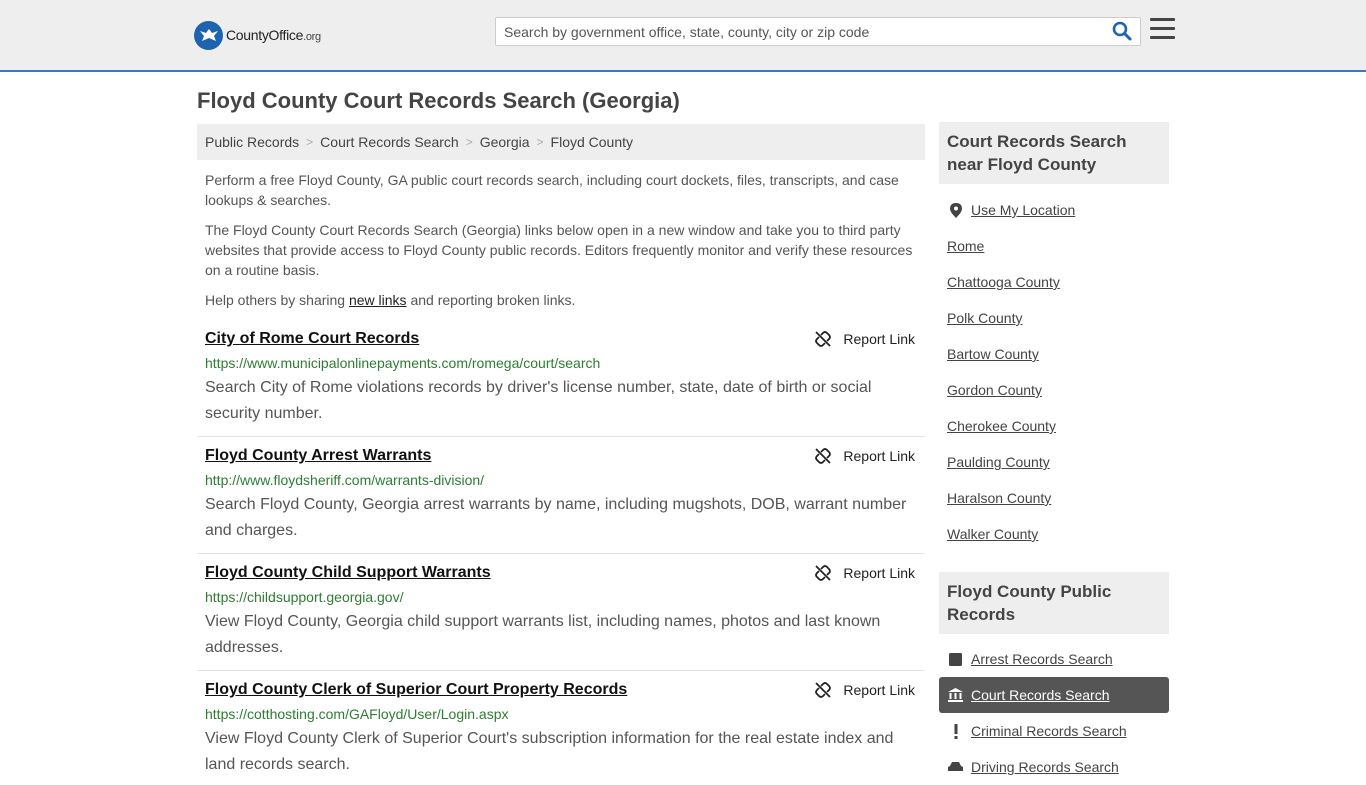 Image resolution: width=1366 pixels, height=785 pixels. I want to click on logo-text: CountyOffice.org, so click(273, 35).